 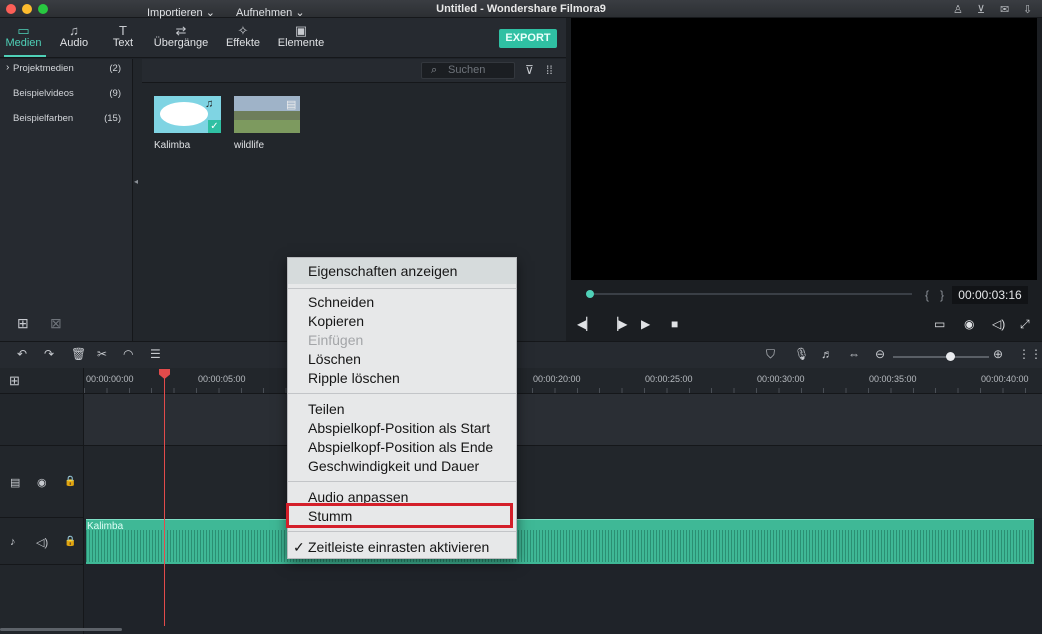 I want to click on library-item-beispielvideos: Beispielvideos (9), so click(x=66, y=93).